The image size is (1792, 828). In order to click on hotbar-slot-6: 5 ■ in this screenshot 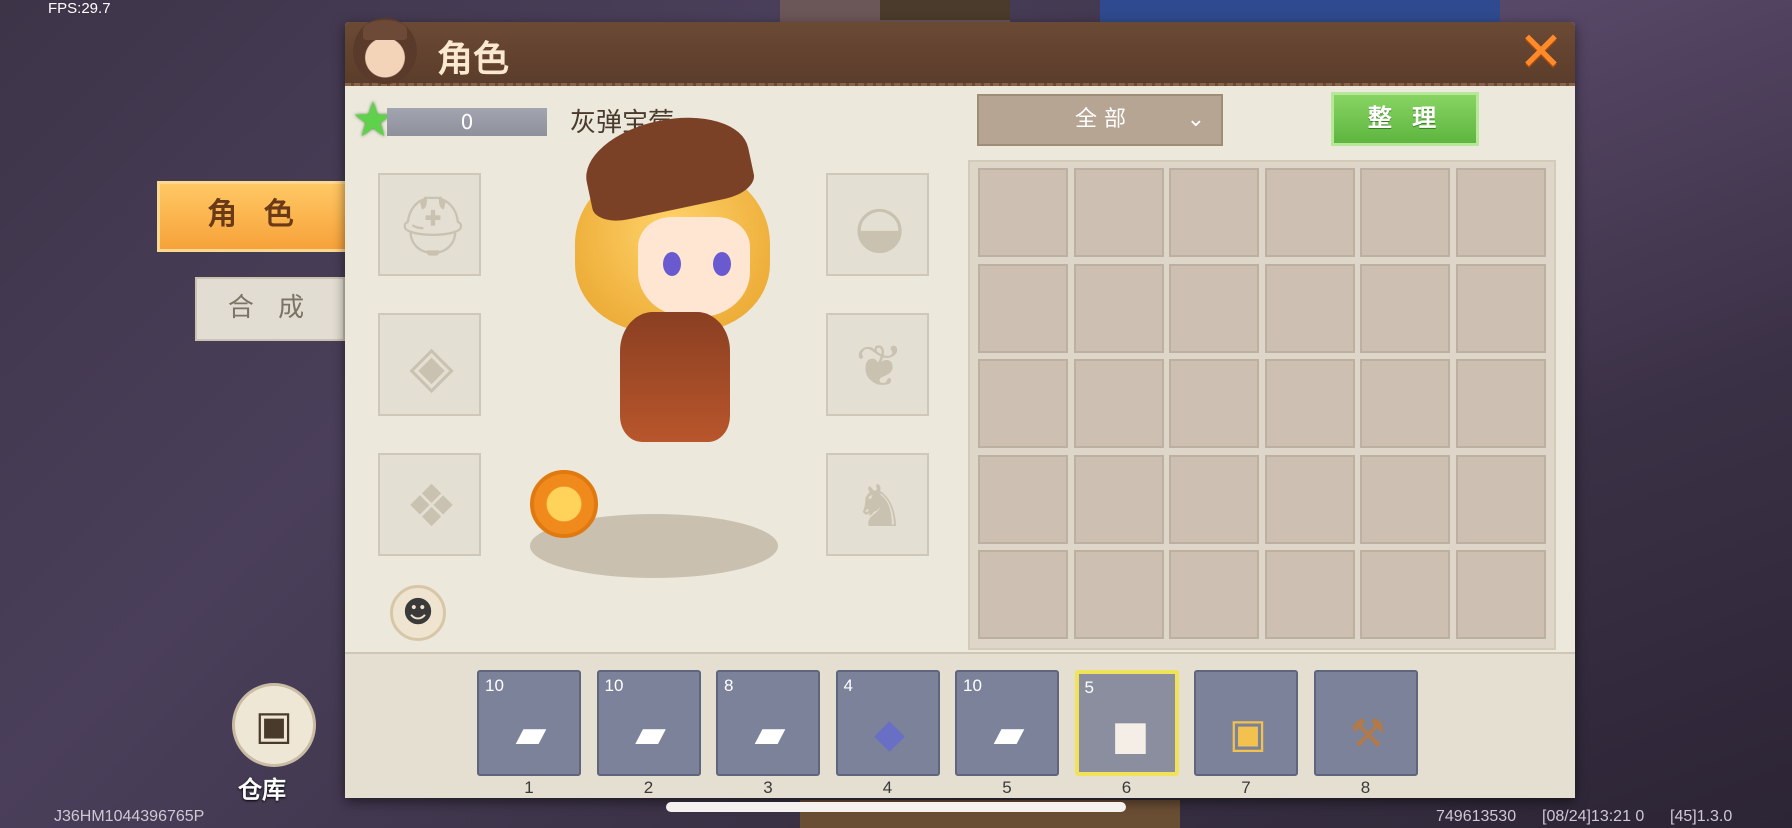, I will do `click(1126, 723)`.